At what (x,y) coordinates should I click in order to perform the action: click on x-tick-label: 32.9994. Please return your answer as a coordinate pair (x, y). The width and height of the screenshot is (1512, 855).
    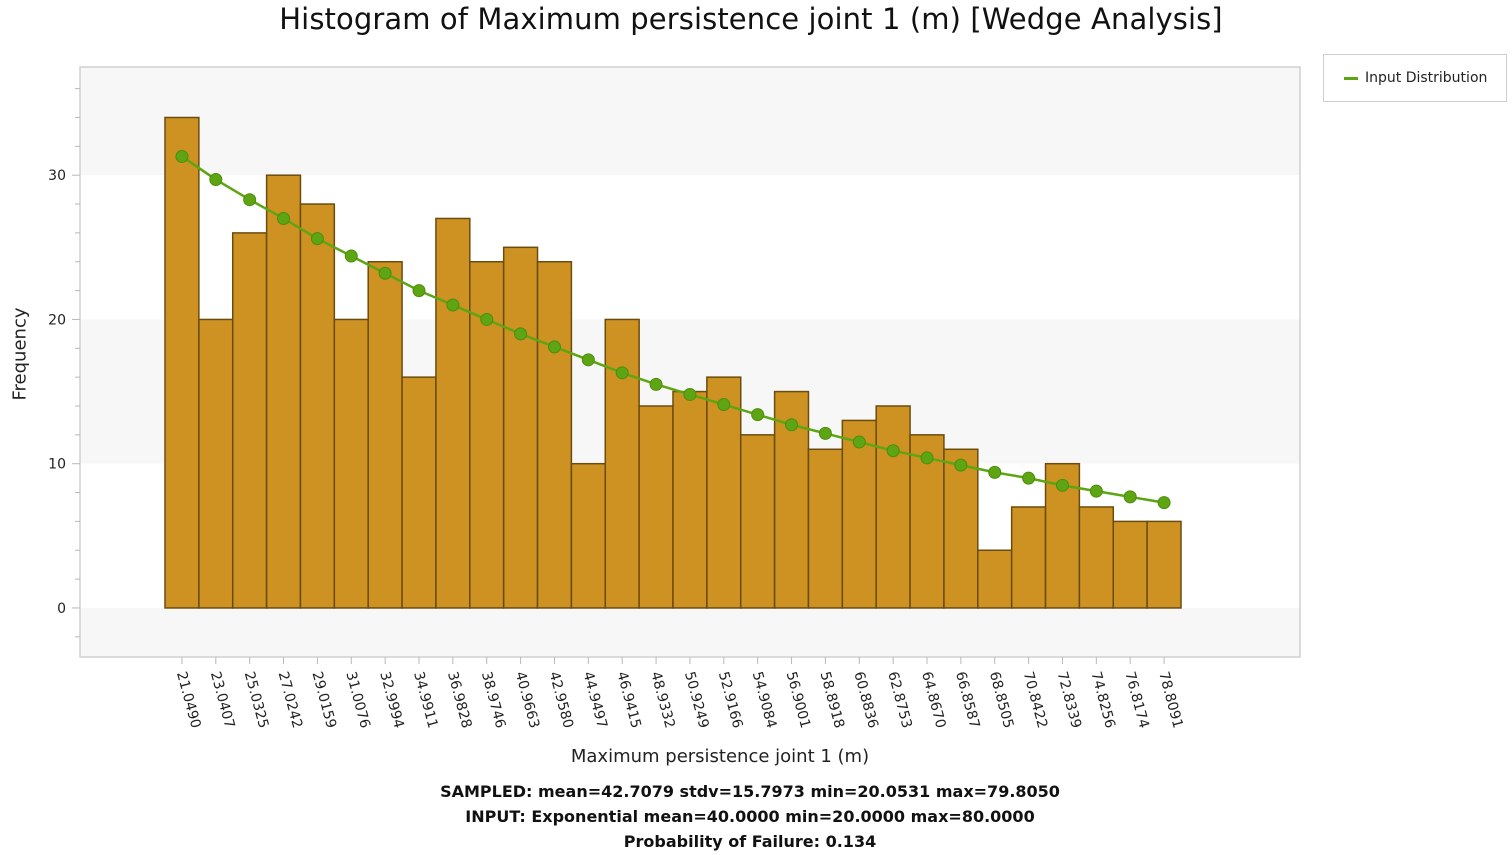
    Looking at the image, I should click on (391, 700).